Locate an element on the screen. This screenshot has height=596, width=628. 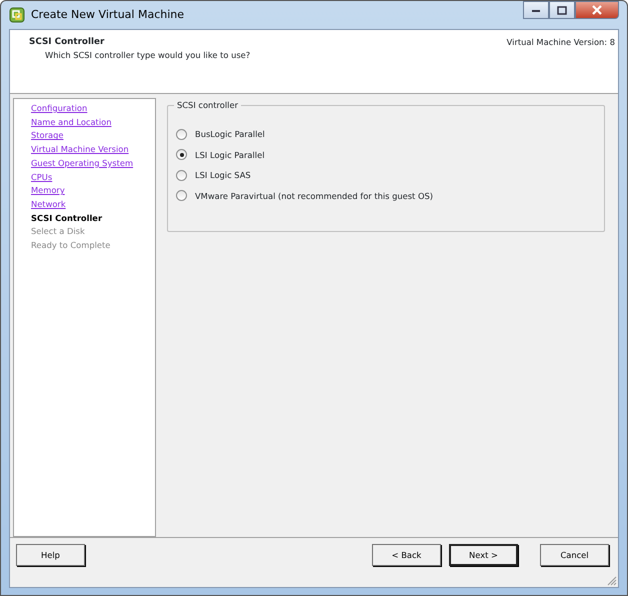
dialog-button: Cancel is located at coordinates (574, 555).